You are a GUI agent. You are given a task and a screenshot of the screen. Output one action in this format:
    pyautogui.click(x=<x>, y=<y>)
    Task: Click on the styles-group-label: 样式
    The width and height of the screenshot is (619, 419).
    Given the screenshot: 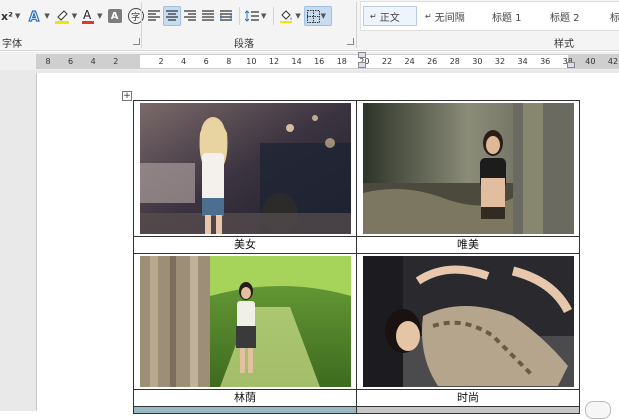 What is the action you would take?
    pyautogui.click(x=564, y=44)
    